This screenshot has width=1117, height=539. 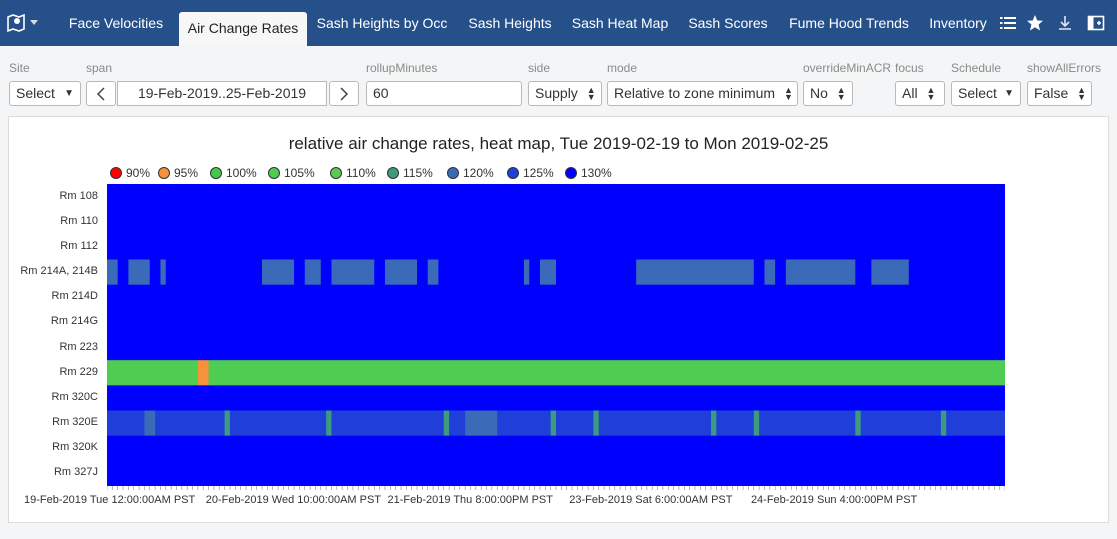 I want to click on tab-sash-heat-map: Sash Heat Map, so click(x=620, y=23).